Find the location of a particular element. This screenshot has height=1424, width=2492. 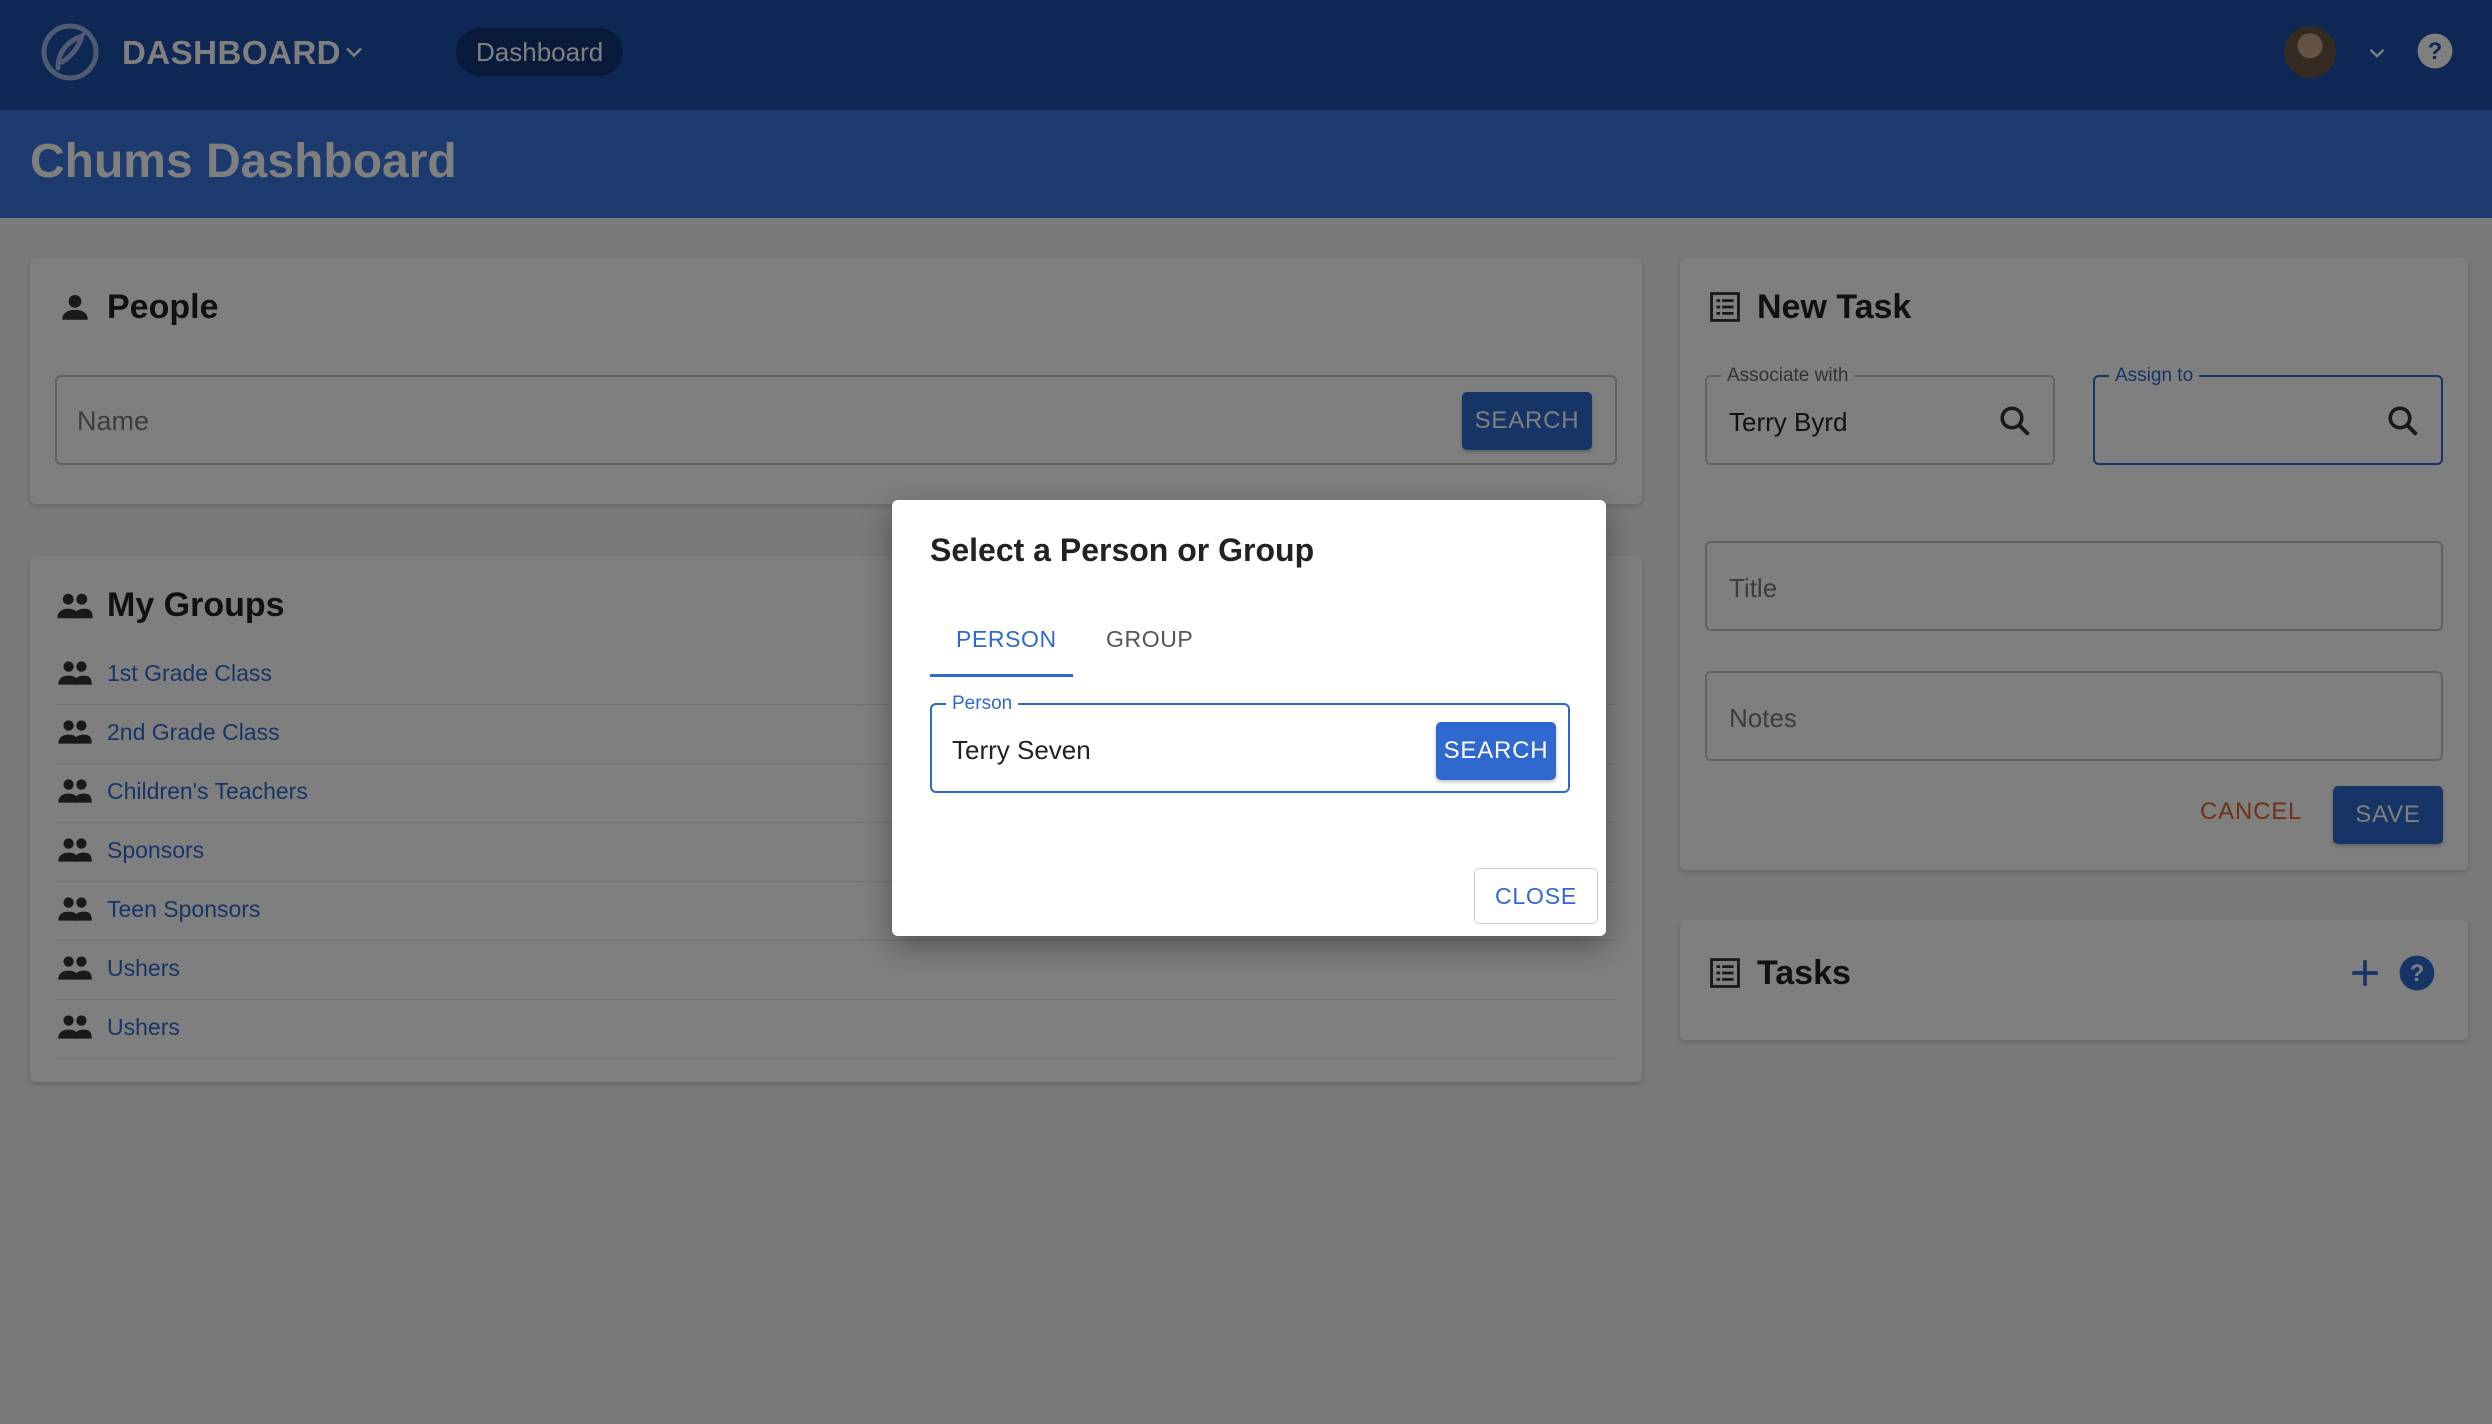

dialog-title: Select a Person or Group is located at coordinates (1122, 550).